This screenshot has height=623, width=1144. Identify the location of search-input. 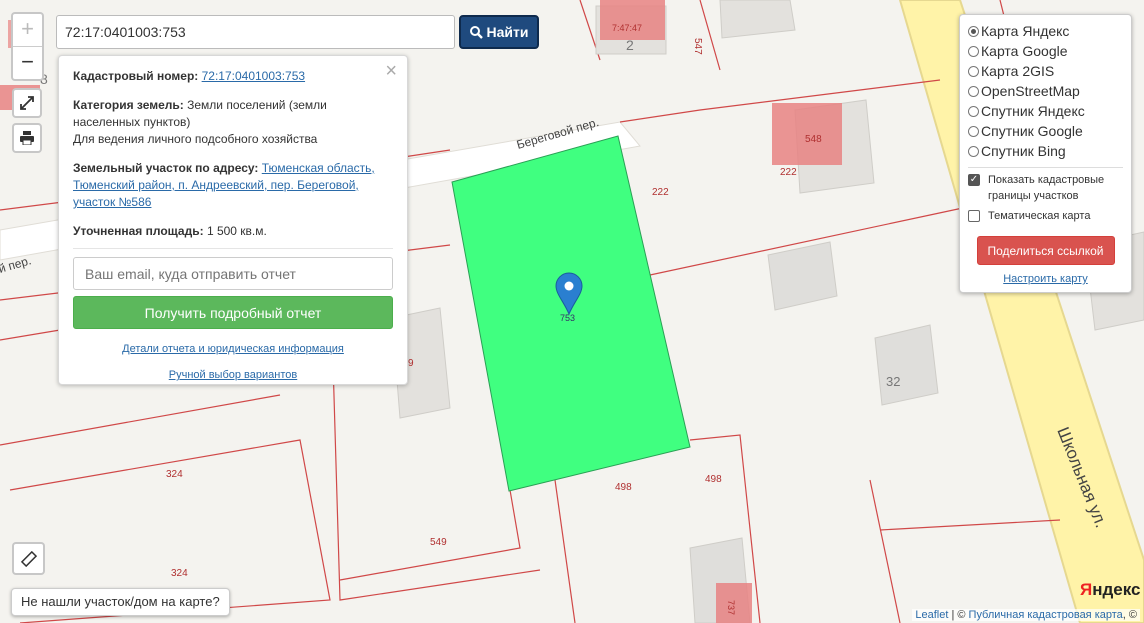
(255, 32).